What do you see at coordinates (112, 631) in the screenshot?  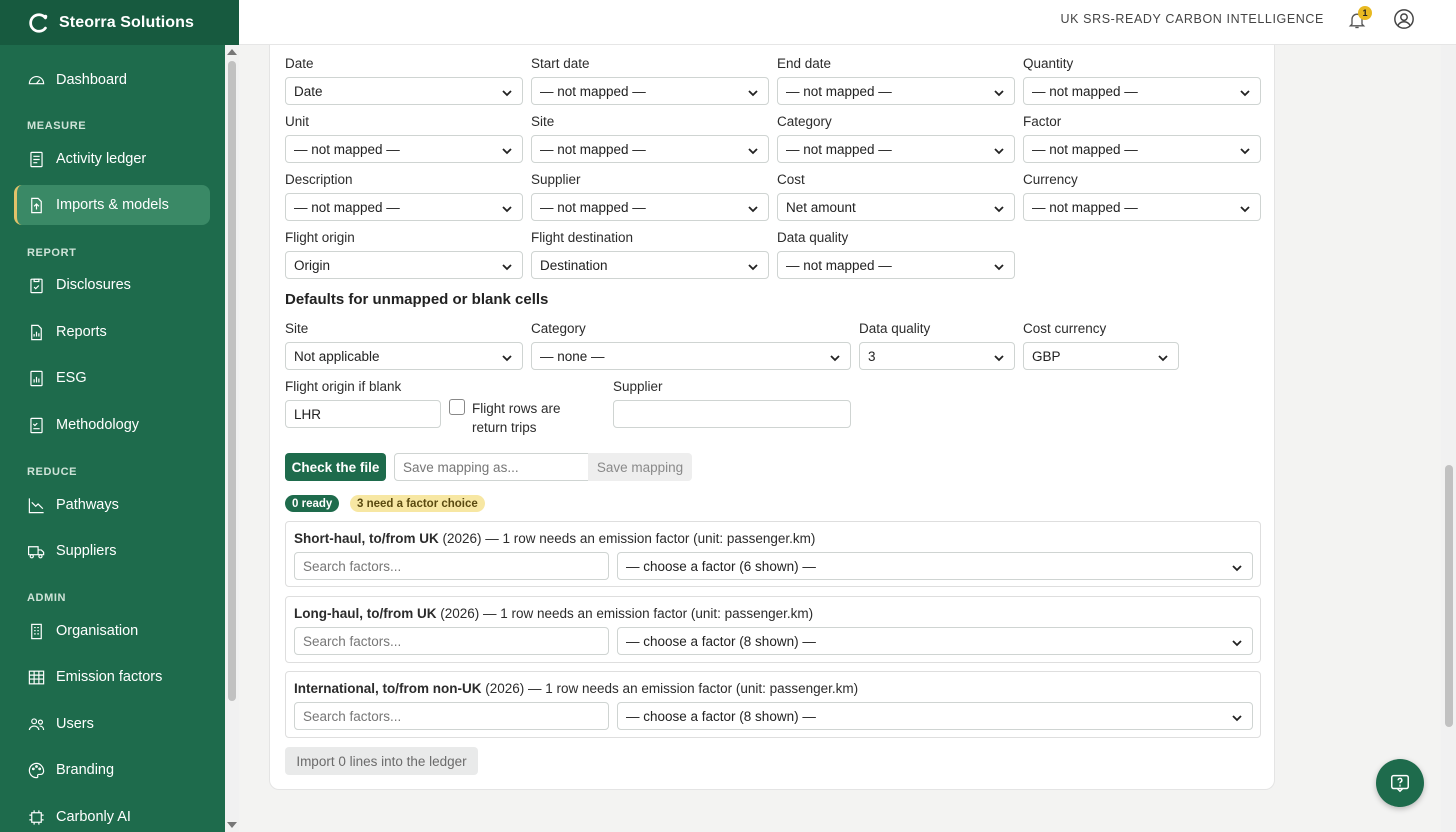 I see `sidebar-item-organisation: Organisation` at bounding box center [112, 631].